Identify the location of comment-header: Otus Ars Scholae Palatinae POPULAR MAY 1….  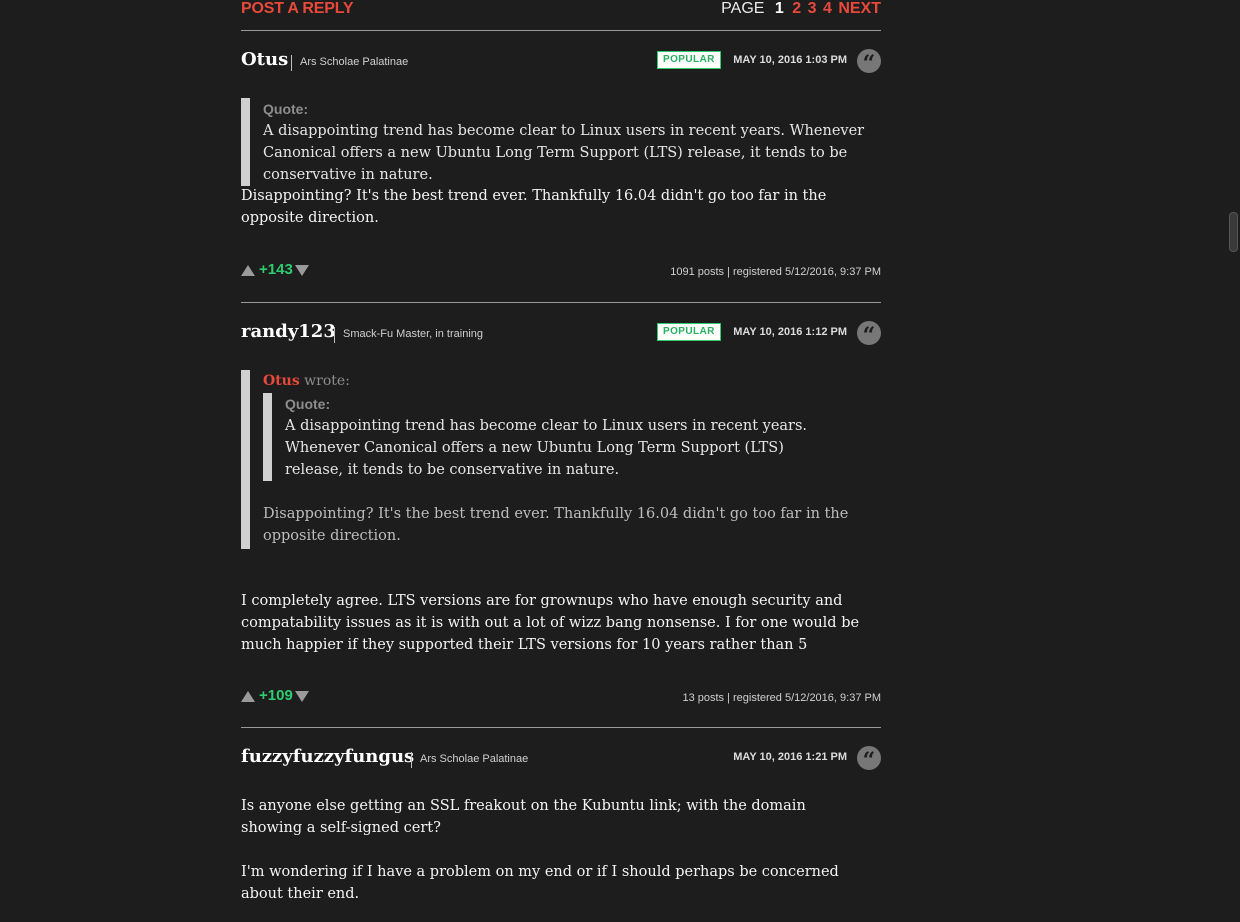
(561, 64).